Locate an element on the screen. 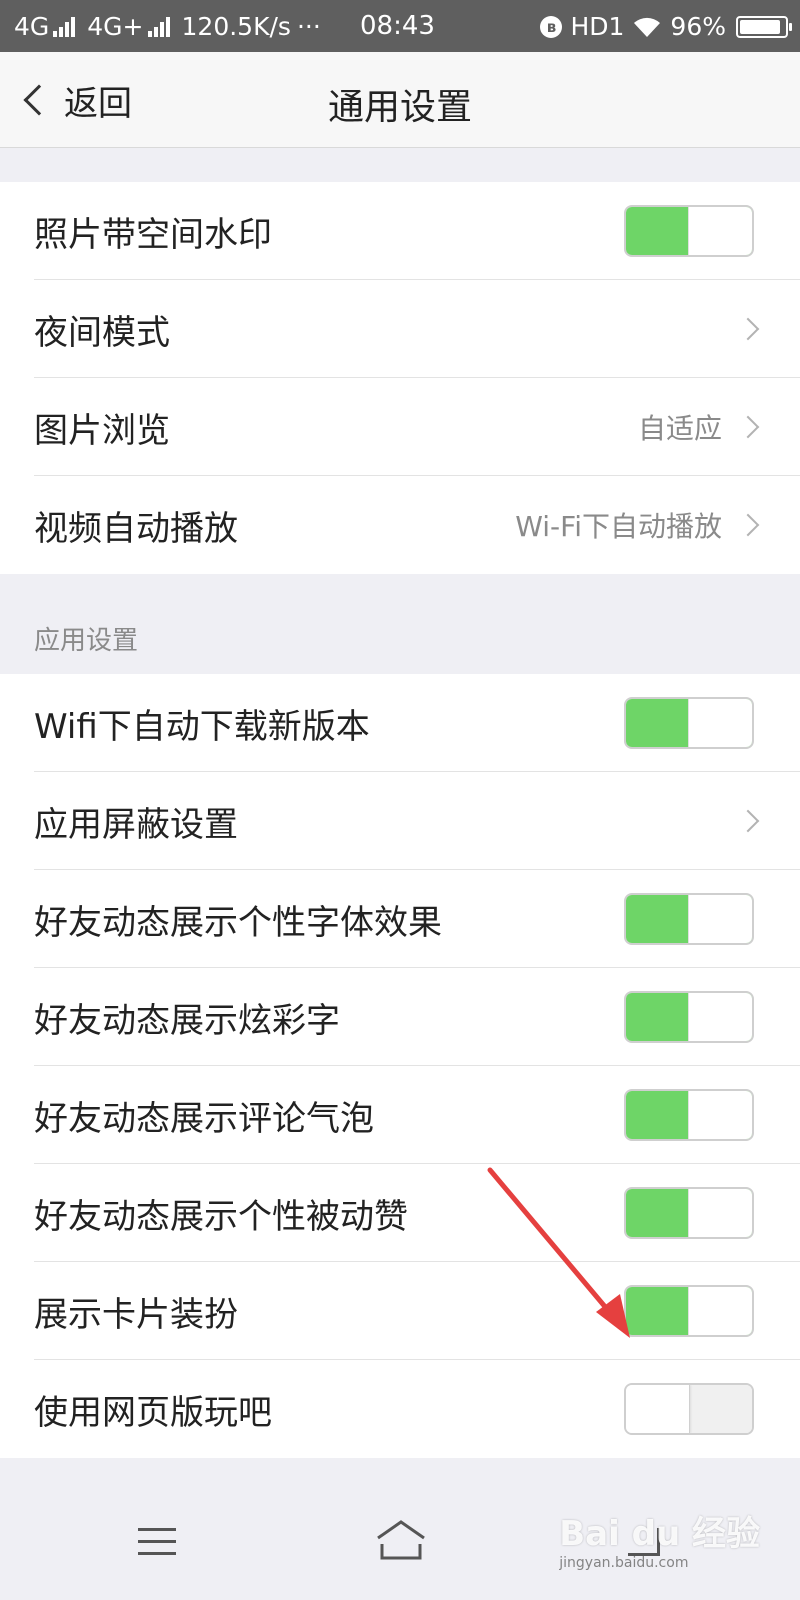  baidu-jingyan-watermark: Bai du 经验 jingyan.baidu.com is located at coordinates (659, 1542).